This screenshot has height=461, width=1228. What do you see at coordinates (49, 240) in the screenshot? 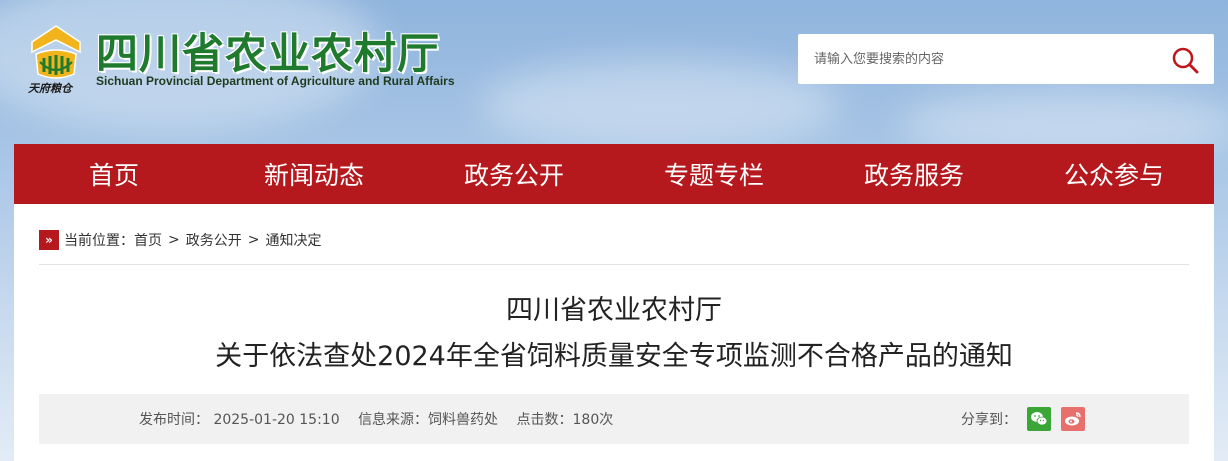
I see `double-chevron-icon: »` at bounding box center [49, 240].